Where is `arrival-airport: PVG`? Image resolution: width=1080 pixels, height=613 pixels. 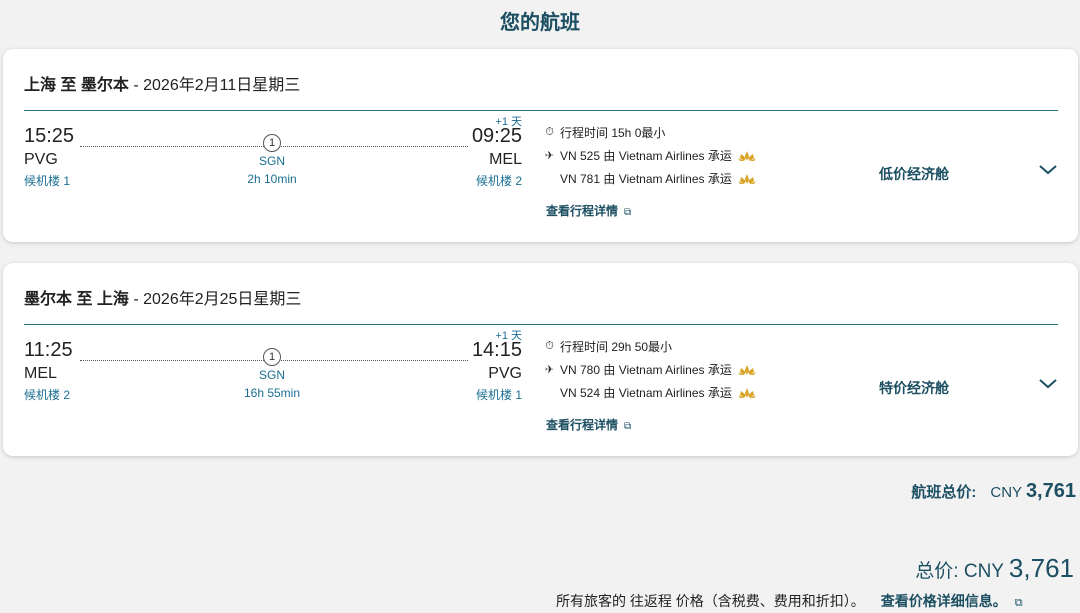 arrival-airport: PVG is located at coordinates (505, 373).